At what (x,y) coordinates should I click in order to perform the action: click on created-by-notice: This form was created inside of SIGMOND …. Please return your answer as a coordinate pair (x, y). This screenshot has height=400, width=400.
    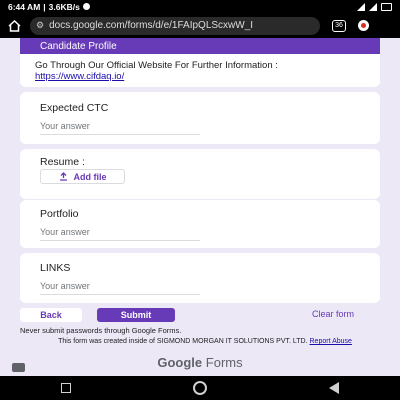
    Looking at the image, I should click on (205, 342).